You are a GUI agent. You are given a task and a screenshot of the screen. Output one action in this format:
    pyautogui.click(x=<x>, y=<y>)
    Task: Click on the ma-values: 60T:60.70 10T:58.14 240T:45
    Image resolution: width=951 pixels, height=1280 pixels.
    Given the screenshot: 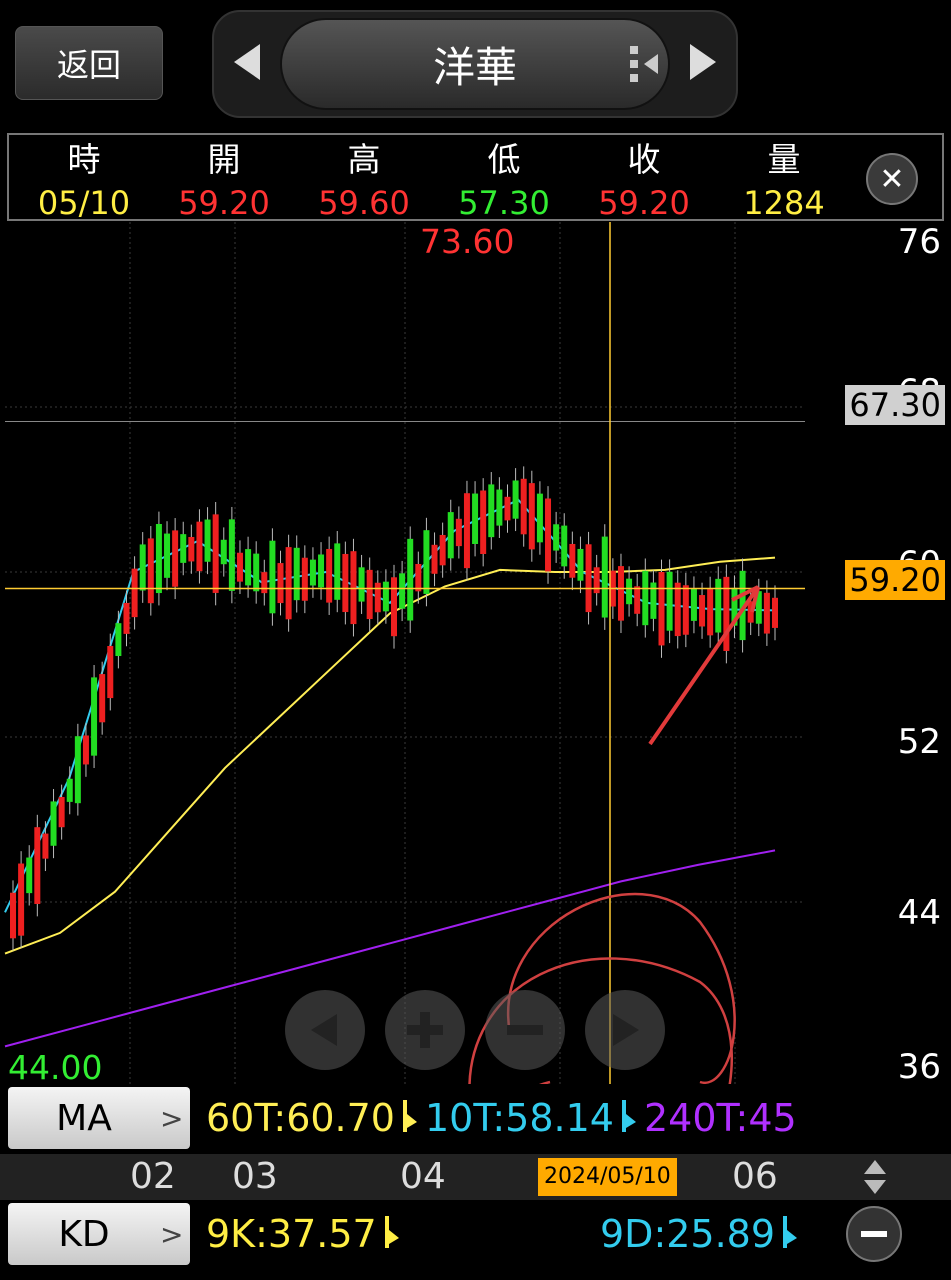 What is the action you would take?
    pyautogui.click(x=505, y=1118)
    